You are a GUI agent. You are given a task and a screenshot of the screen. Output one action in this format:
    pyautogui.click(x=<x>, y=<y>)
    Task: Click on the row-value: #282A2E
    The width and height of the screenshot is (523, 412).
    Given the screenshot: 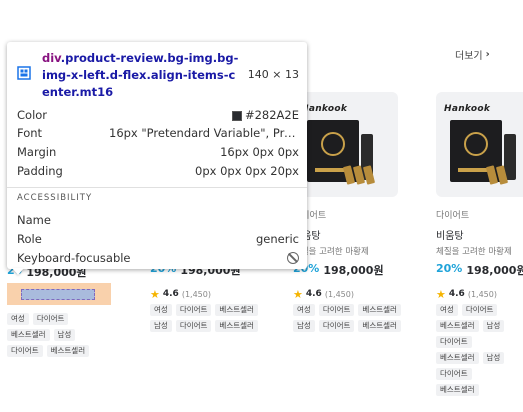 What is the action you would take?
    pyautogui.click(x=265, y=115)
    